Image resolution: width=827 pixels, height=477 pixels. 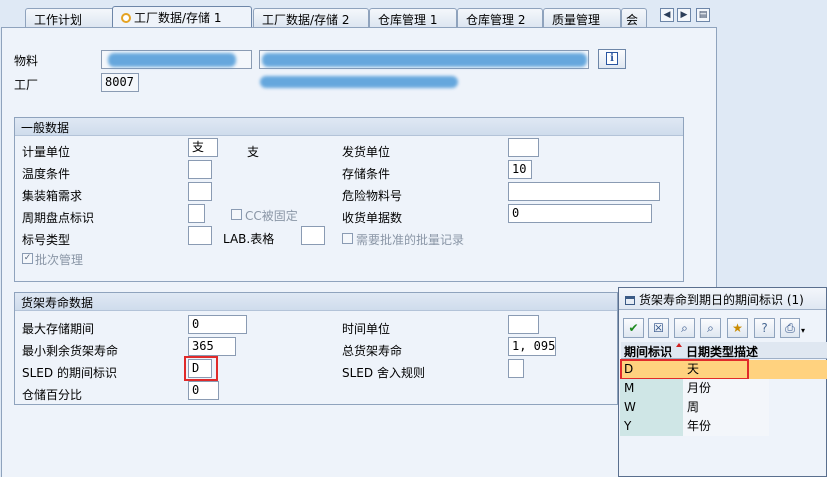 What do you see at coordinates (651, 407) in the screenshot?
I see `period-code-cell: W` at bounding box center [651, 407].